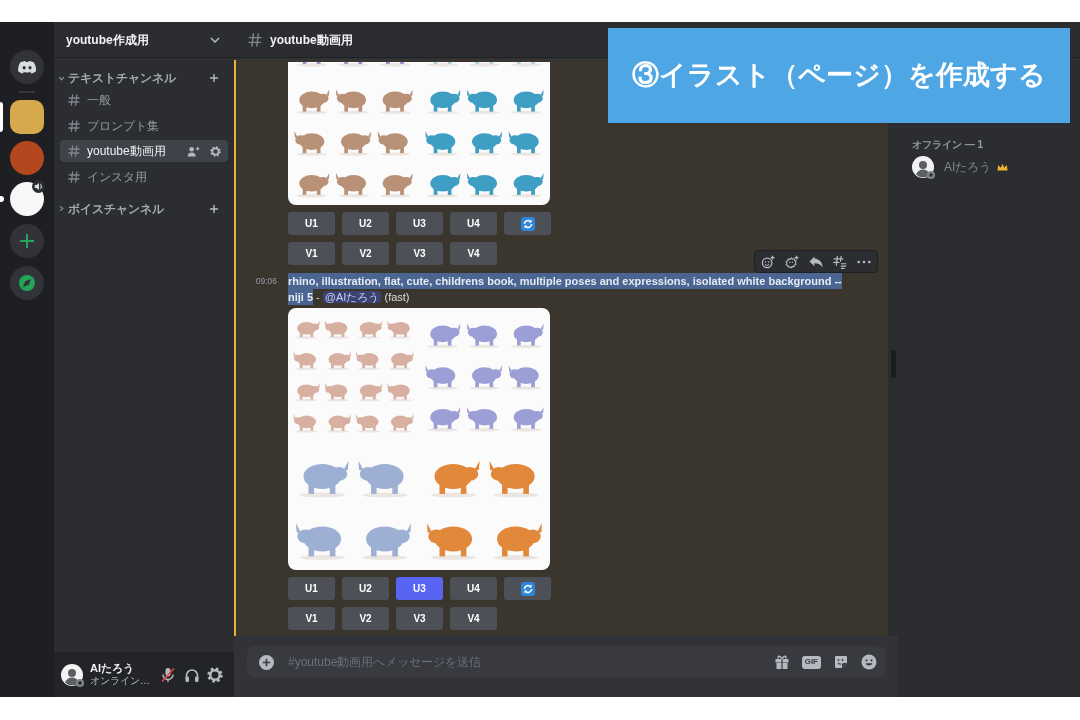 The image size is (1080, 720). I want to click on channel-item: インスタ用, so click(144, 176).